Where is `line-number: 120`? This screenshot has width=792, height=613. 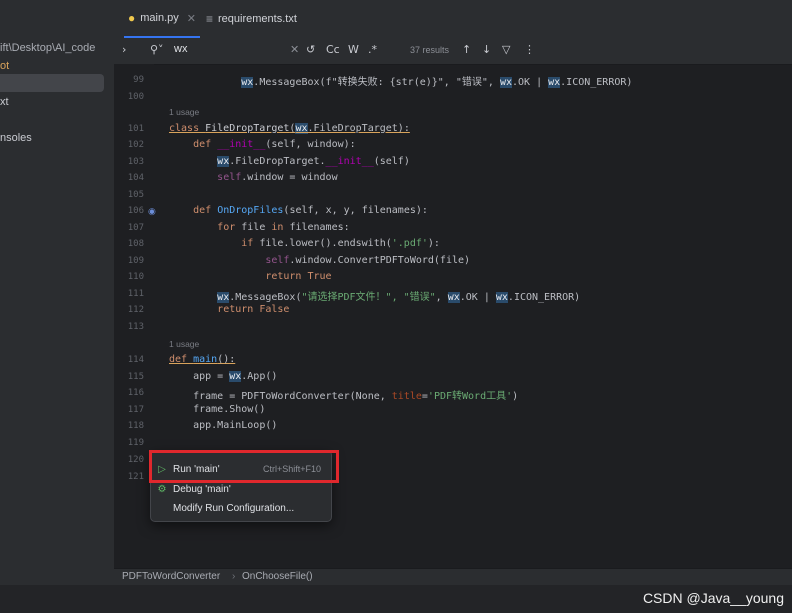
line-number: 120 is located at coordinates (135, 460).